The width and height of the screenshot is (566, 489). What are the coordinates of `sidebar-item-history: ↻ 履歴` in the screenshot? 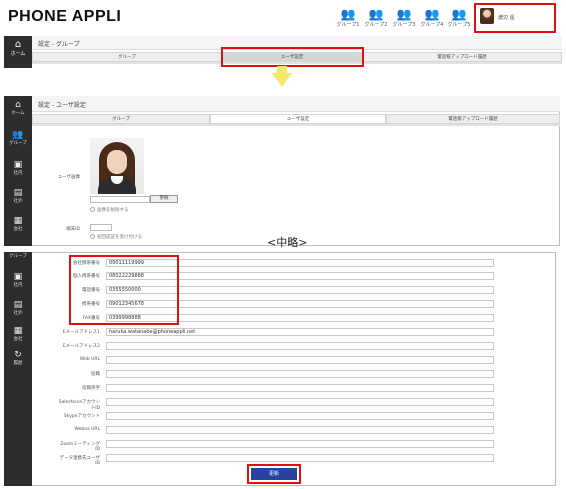 It's located at (18, 358).